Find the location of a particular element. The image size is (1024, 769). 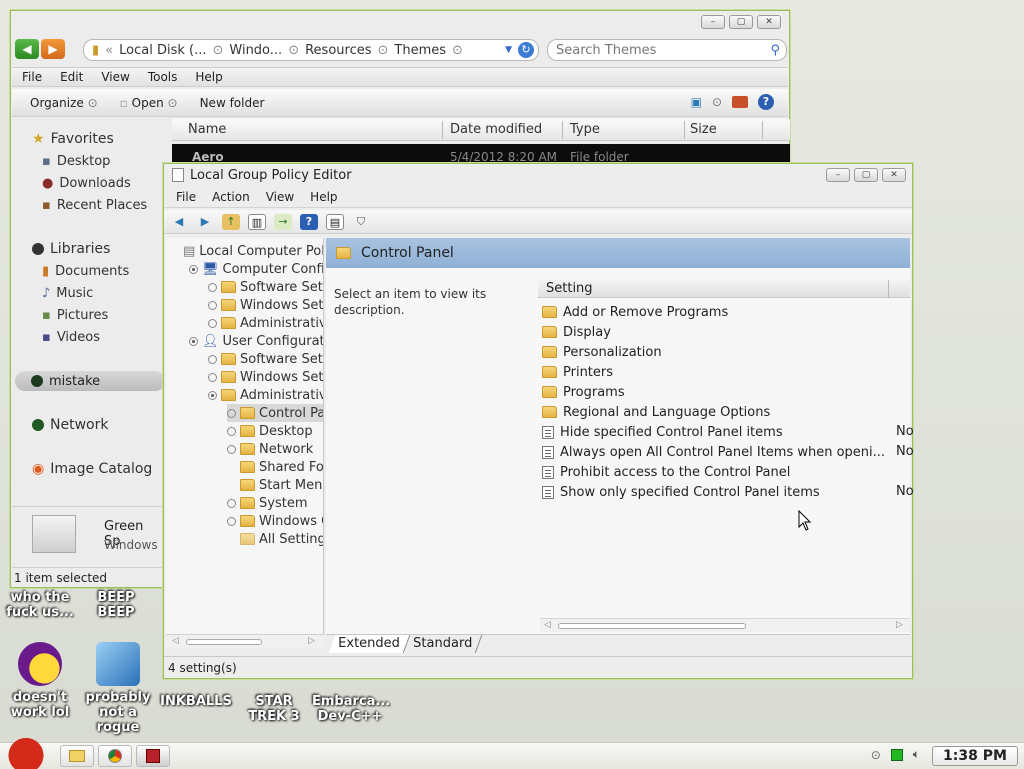

filter-icon: ⛉ is located at coordinates (361, 222).